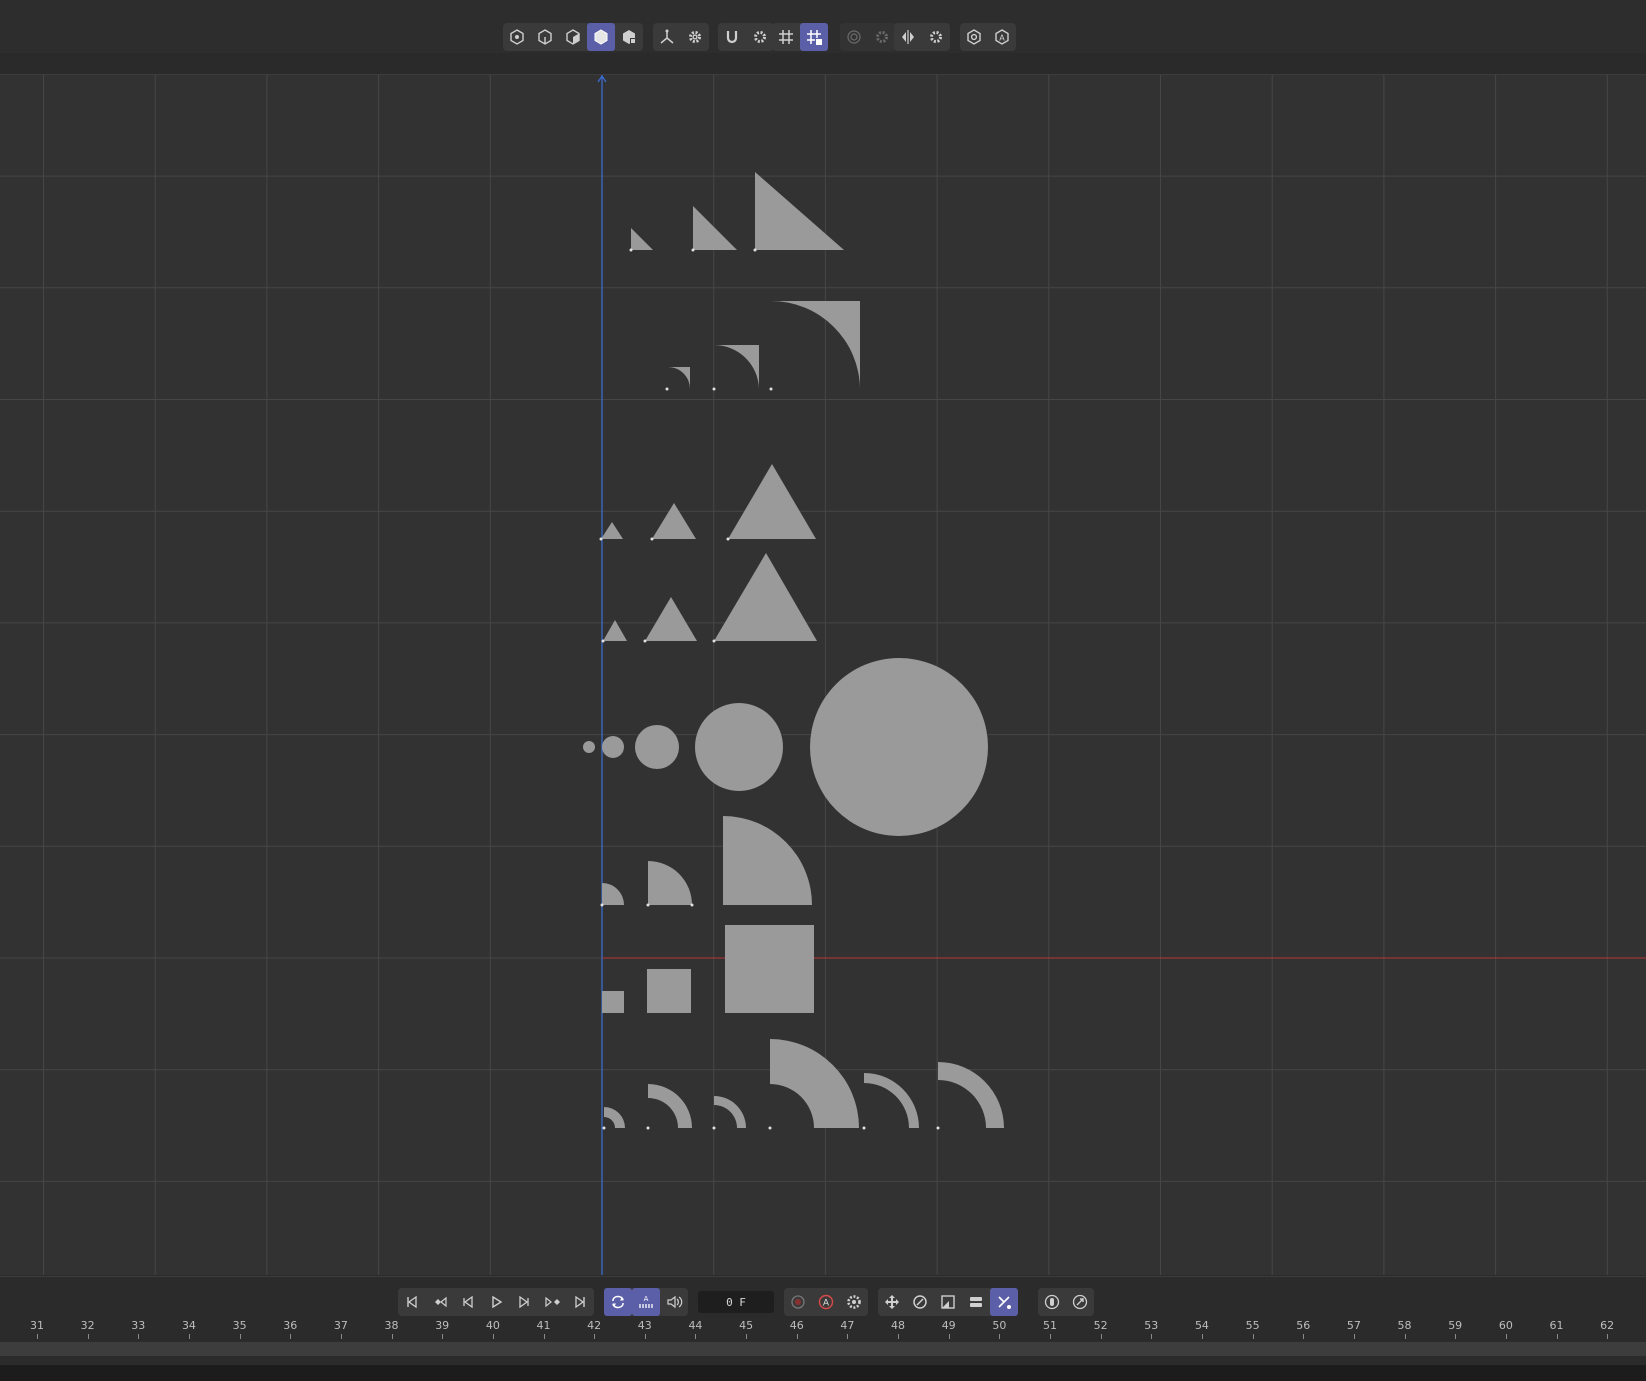  What do you see at coordinates (391, 1325) in the screenshot?
I see `ruler-label: 38` at bounding box center [391, 1325].